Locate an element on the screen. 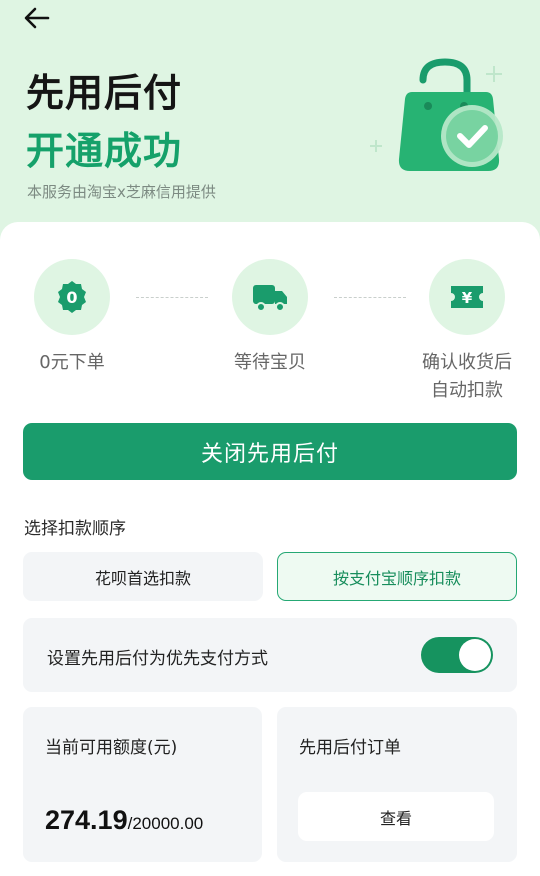  step-label-line1: 确认收货后 is located at coordinates (467, 362).